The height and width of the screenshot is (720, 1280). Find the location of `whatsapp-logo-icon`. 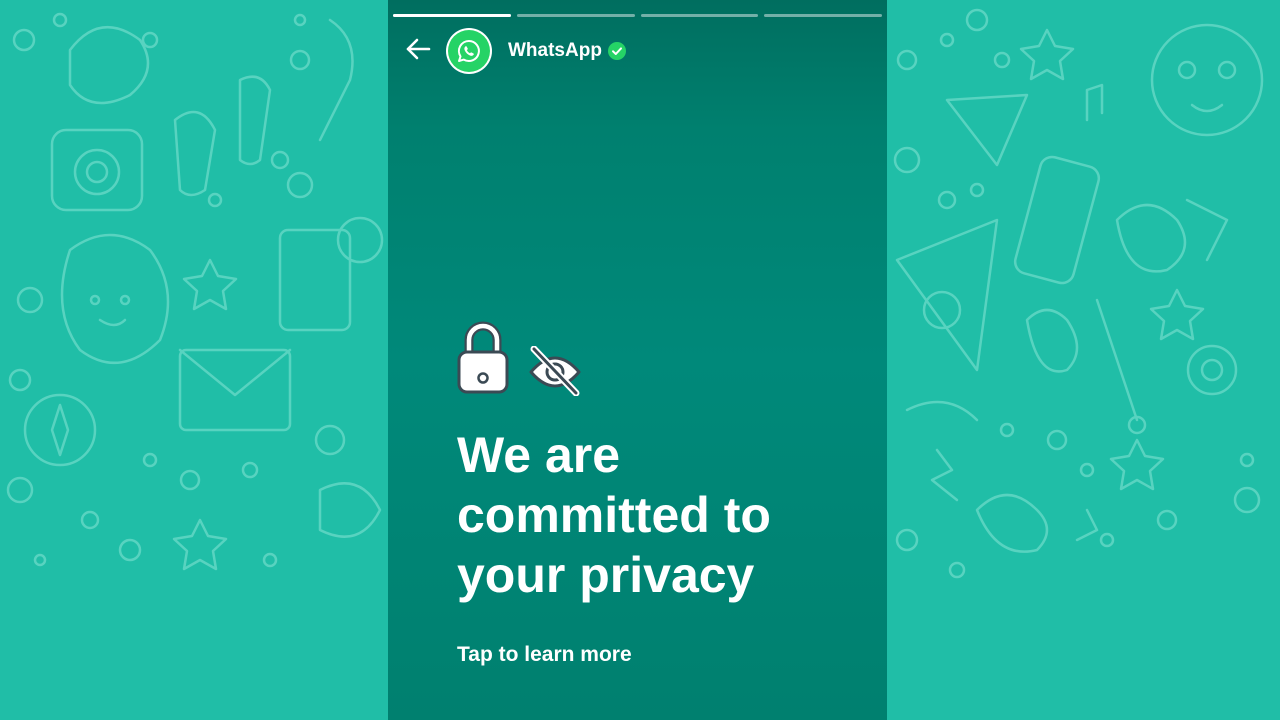

whatsapp-logo-icon is located at coordinates (469, 51).